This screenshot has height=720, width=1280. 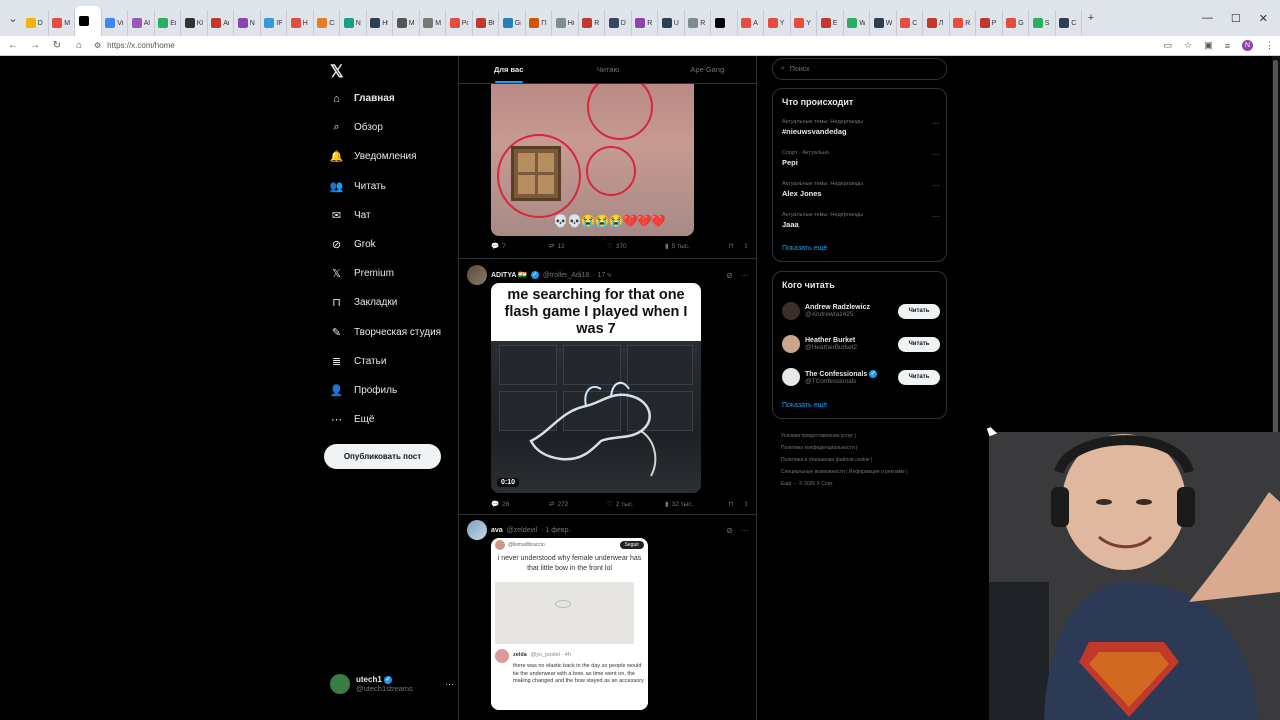 I want to click on nav-item-10: 👤 Профиль, so click(x=364, y=390).